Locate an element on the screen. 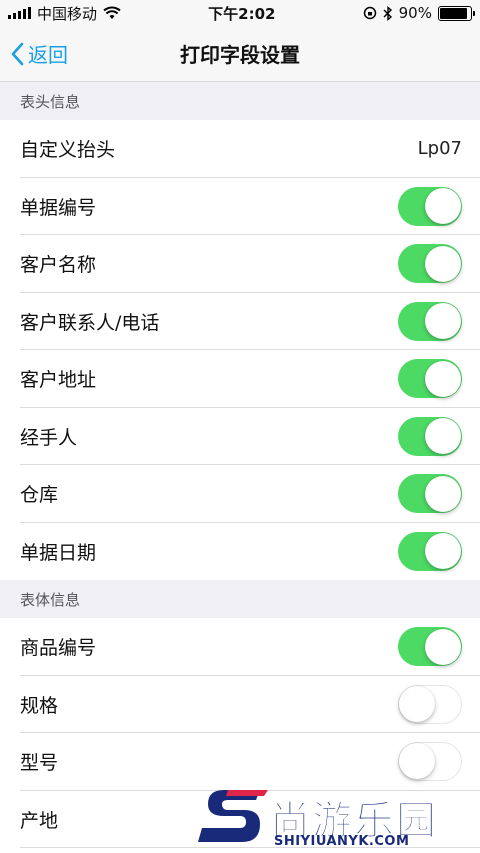 The height and width of the screenshot is (853, 480). status-bar: 中国移动 下午2:02 90% is located at coordinates (240, 13).